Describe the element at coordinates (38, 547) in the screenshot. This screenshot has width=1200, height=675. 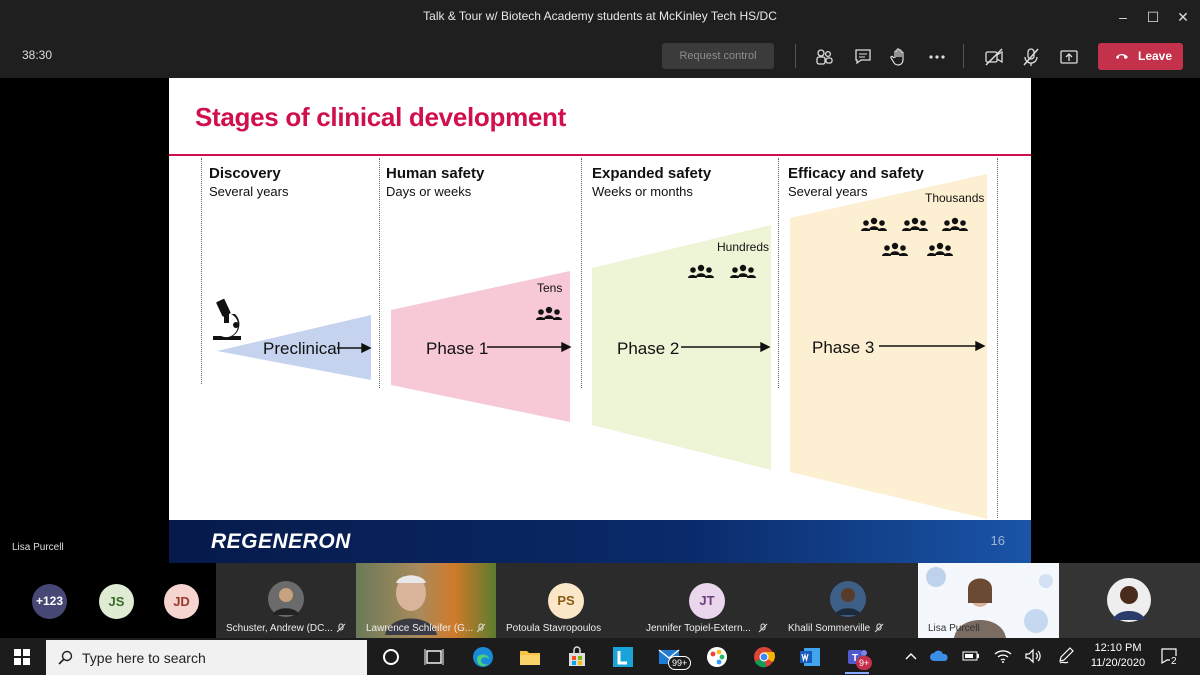
I see `presenter-label: Lisa Purcell` at that location.